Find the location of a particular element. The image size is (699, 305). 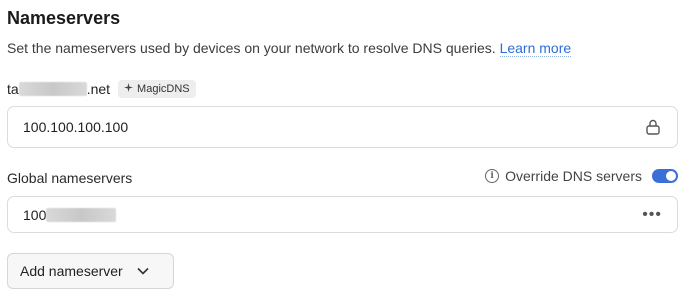

chevron-down-icon is located at coordinates (143, 271).